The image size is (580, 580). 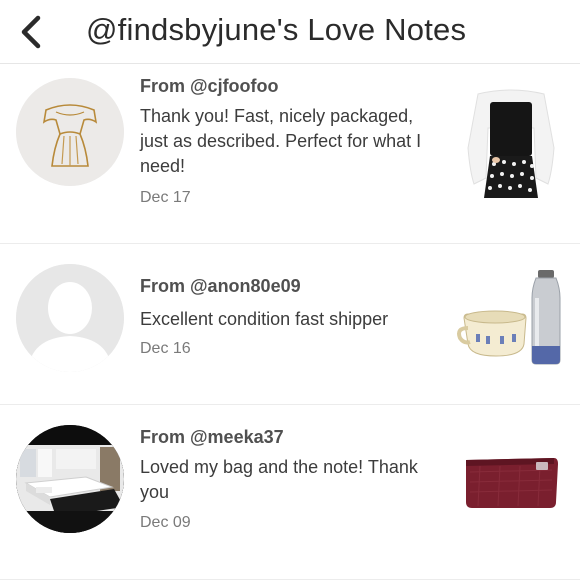 What do you see at coordinates (209, 86) in the screenshot?
I see `note-sender: From @cjfoofoo` at bounding box center [209, 86].